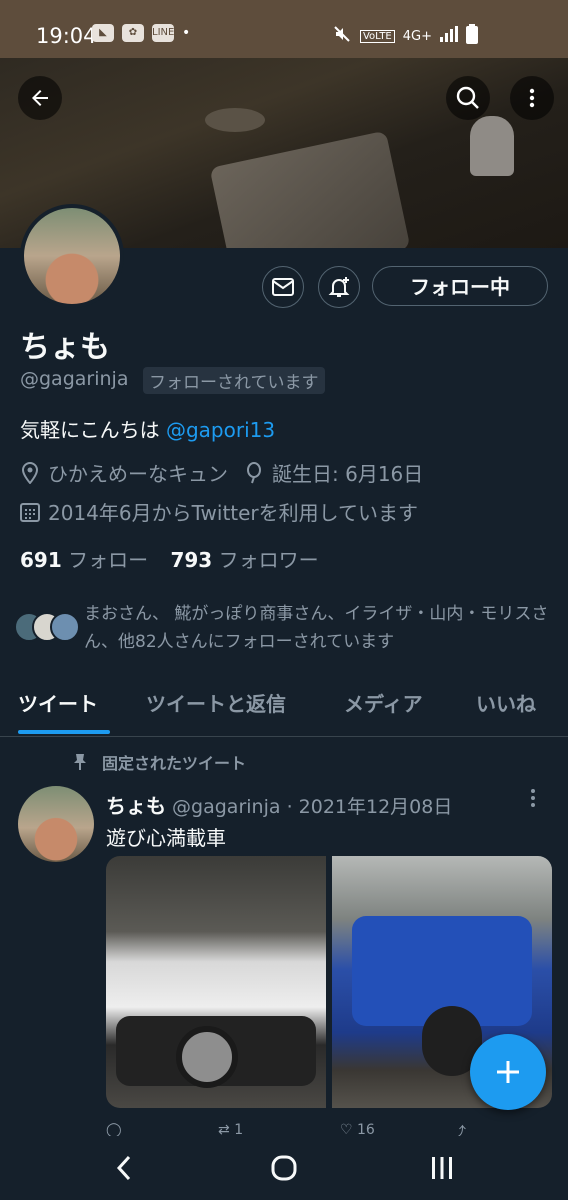 The width and height of the screenshot is (568, 1200). I want to click on profile-handle: @gagarinja, so click(74, 379).